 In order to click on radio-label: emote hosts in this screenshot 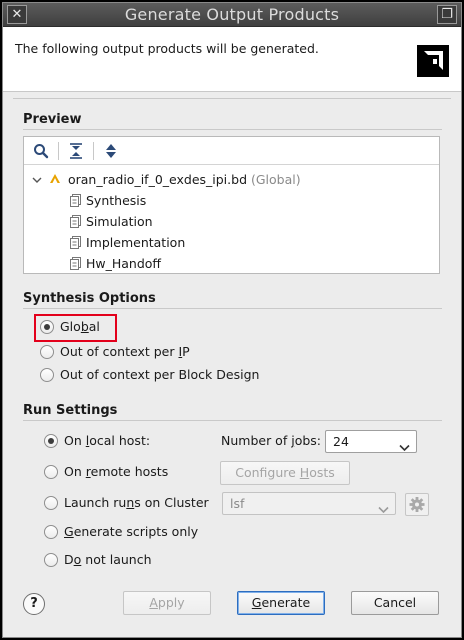, I will do `click(129, 471)`.